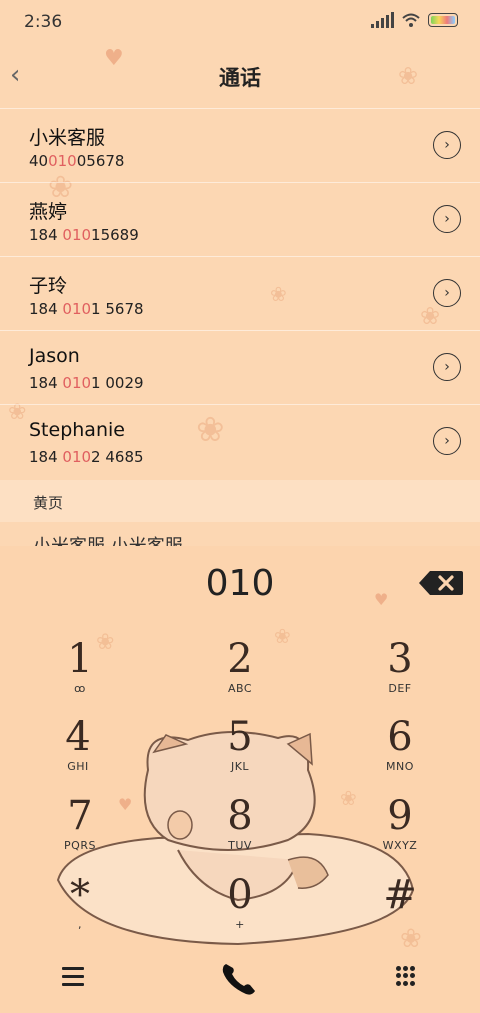 The image size is (480, 1013). What do you see at coordinates (240, 501) in the screenshot?
I see `yellow-pages-section-header: 黄页` at bounding box center [240, 501].